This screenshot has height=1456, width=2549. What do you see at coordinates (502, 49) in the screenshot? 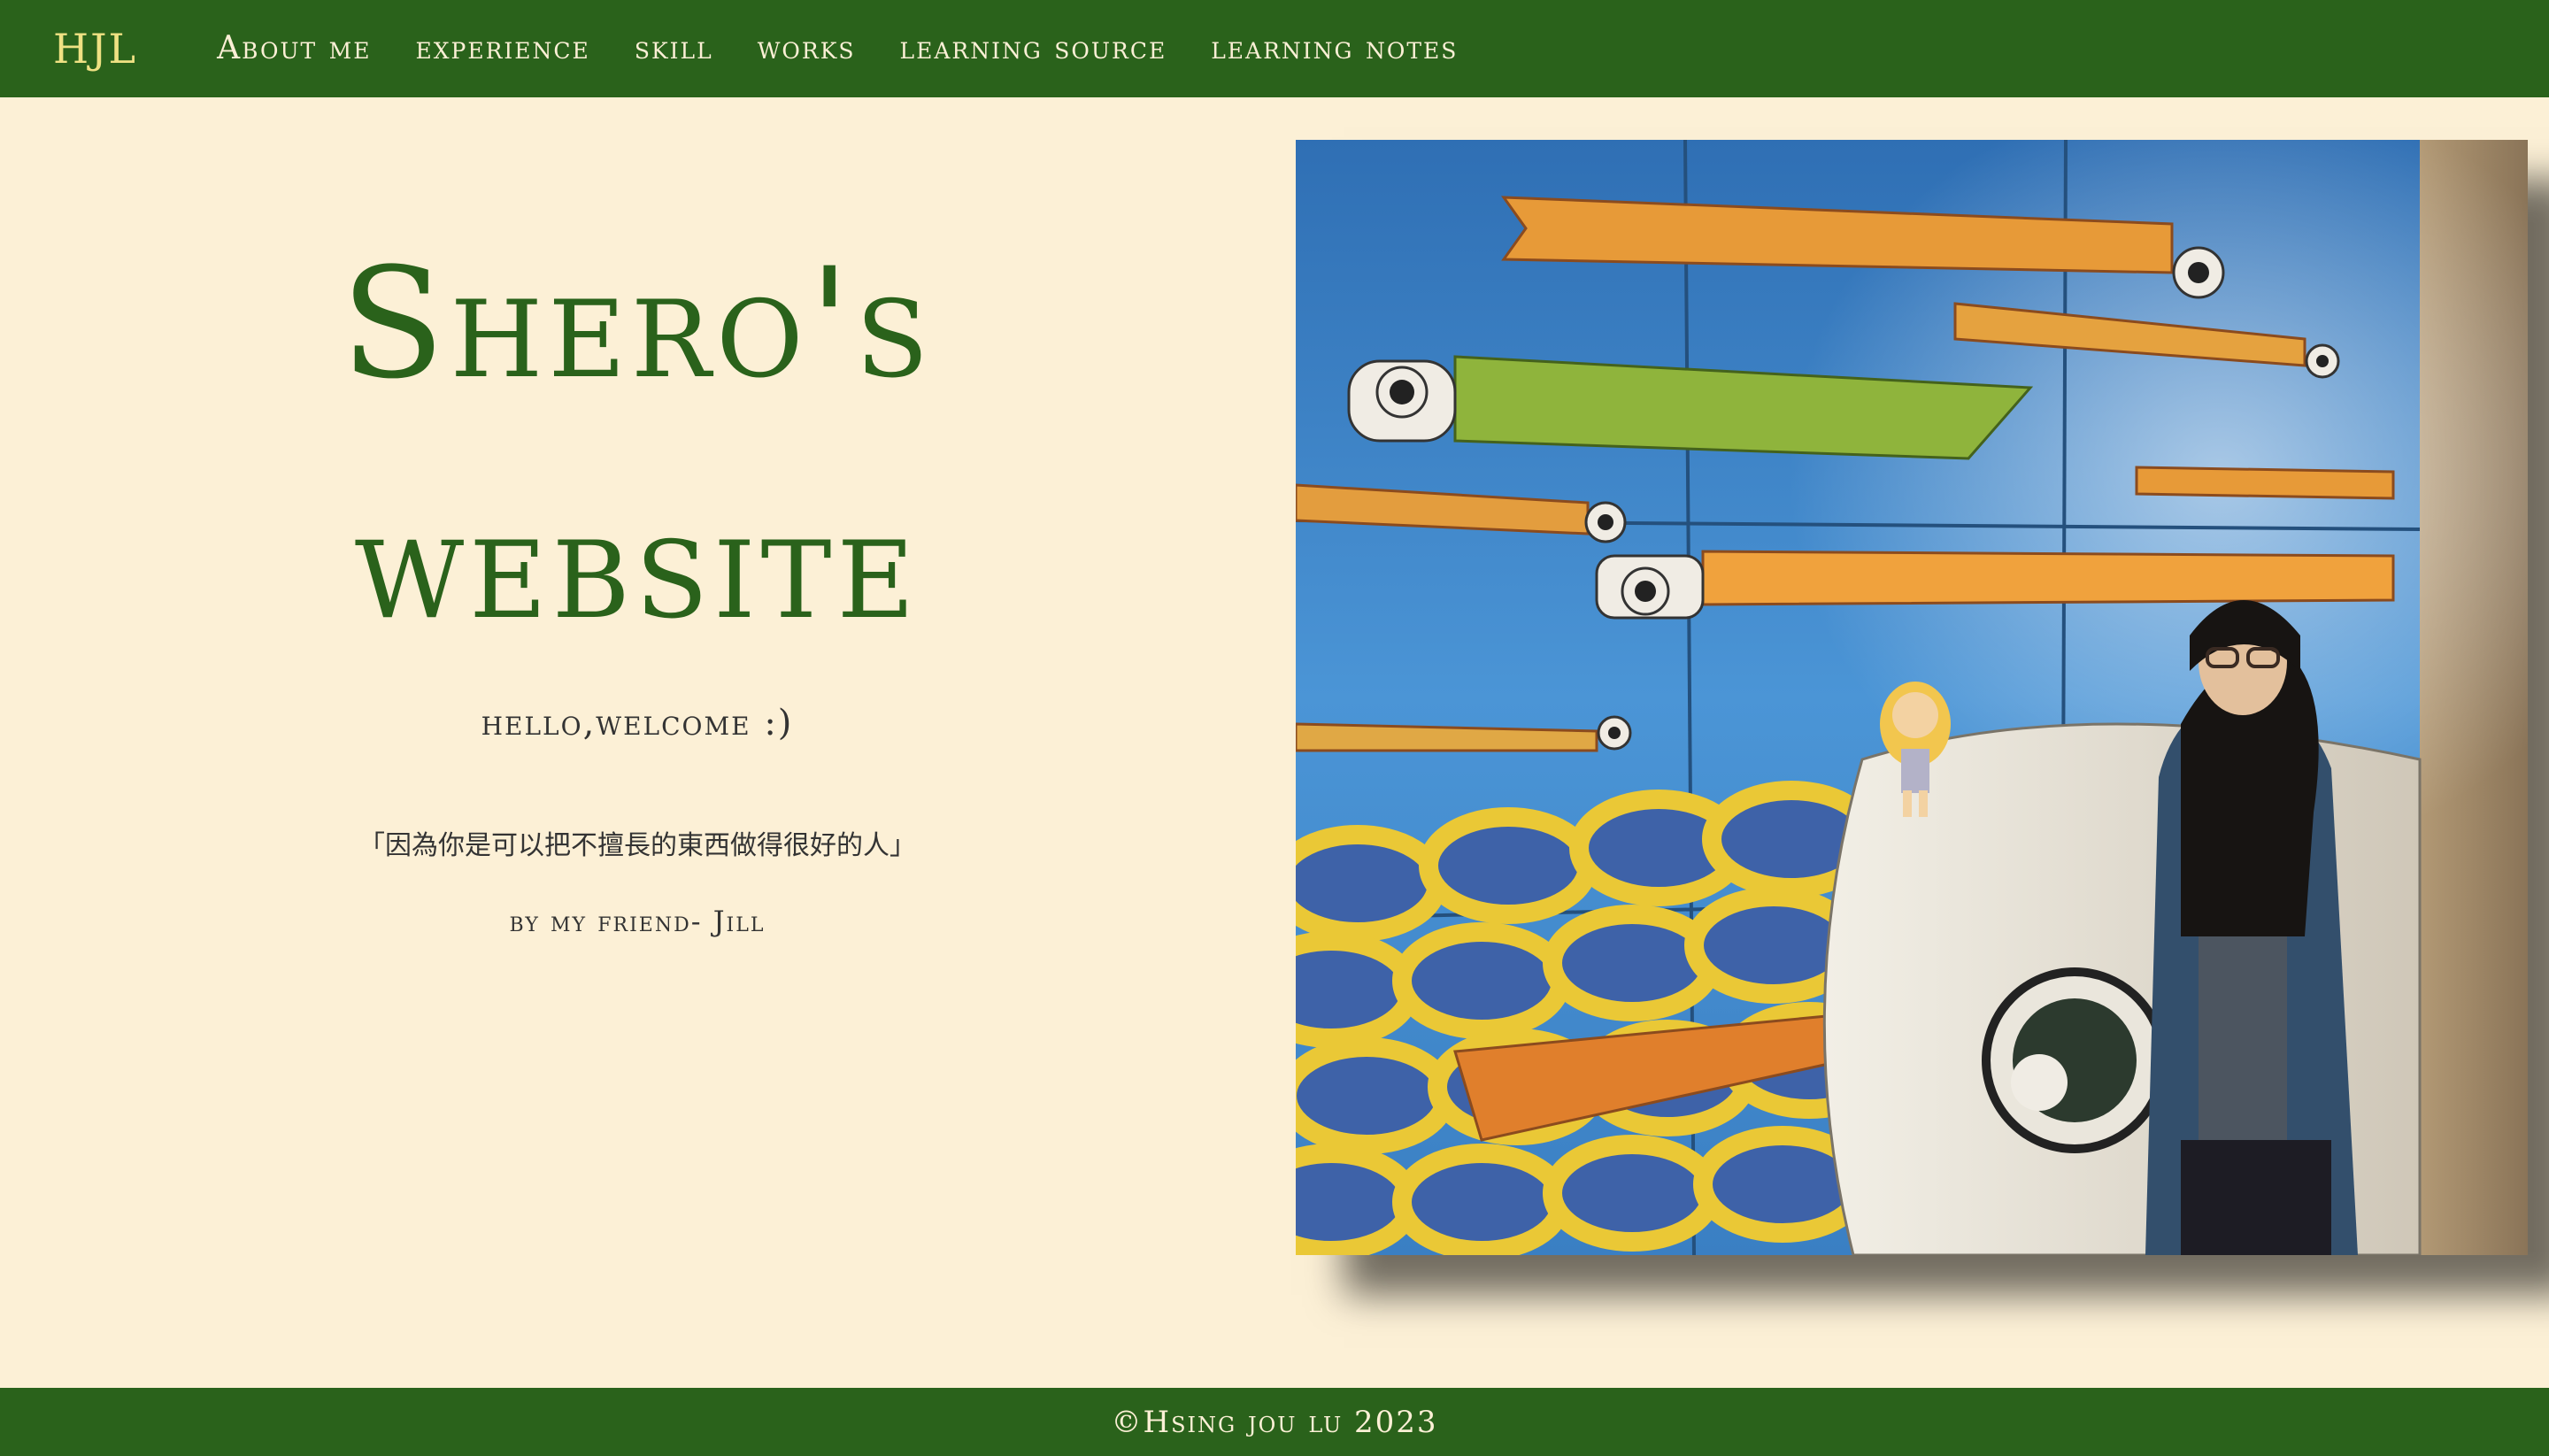
I see `nav-item-experience: experience` at bounding box center [502, 49].